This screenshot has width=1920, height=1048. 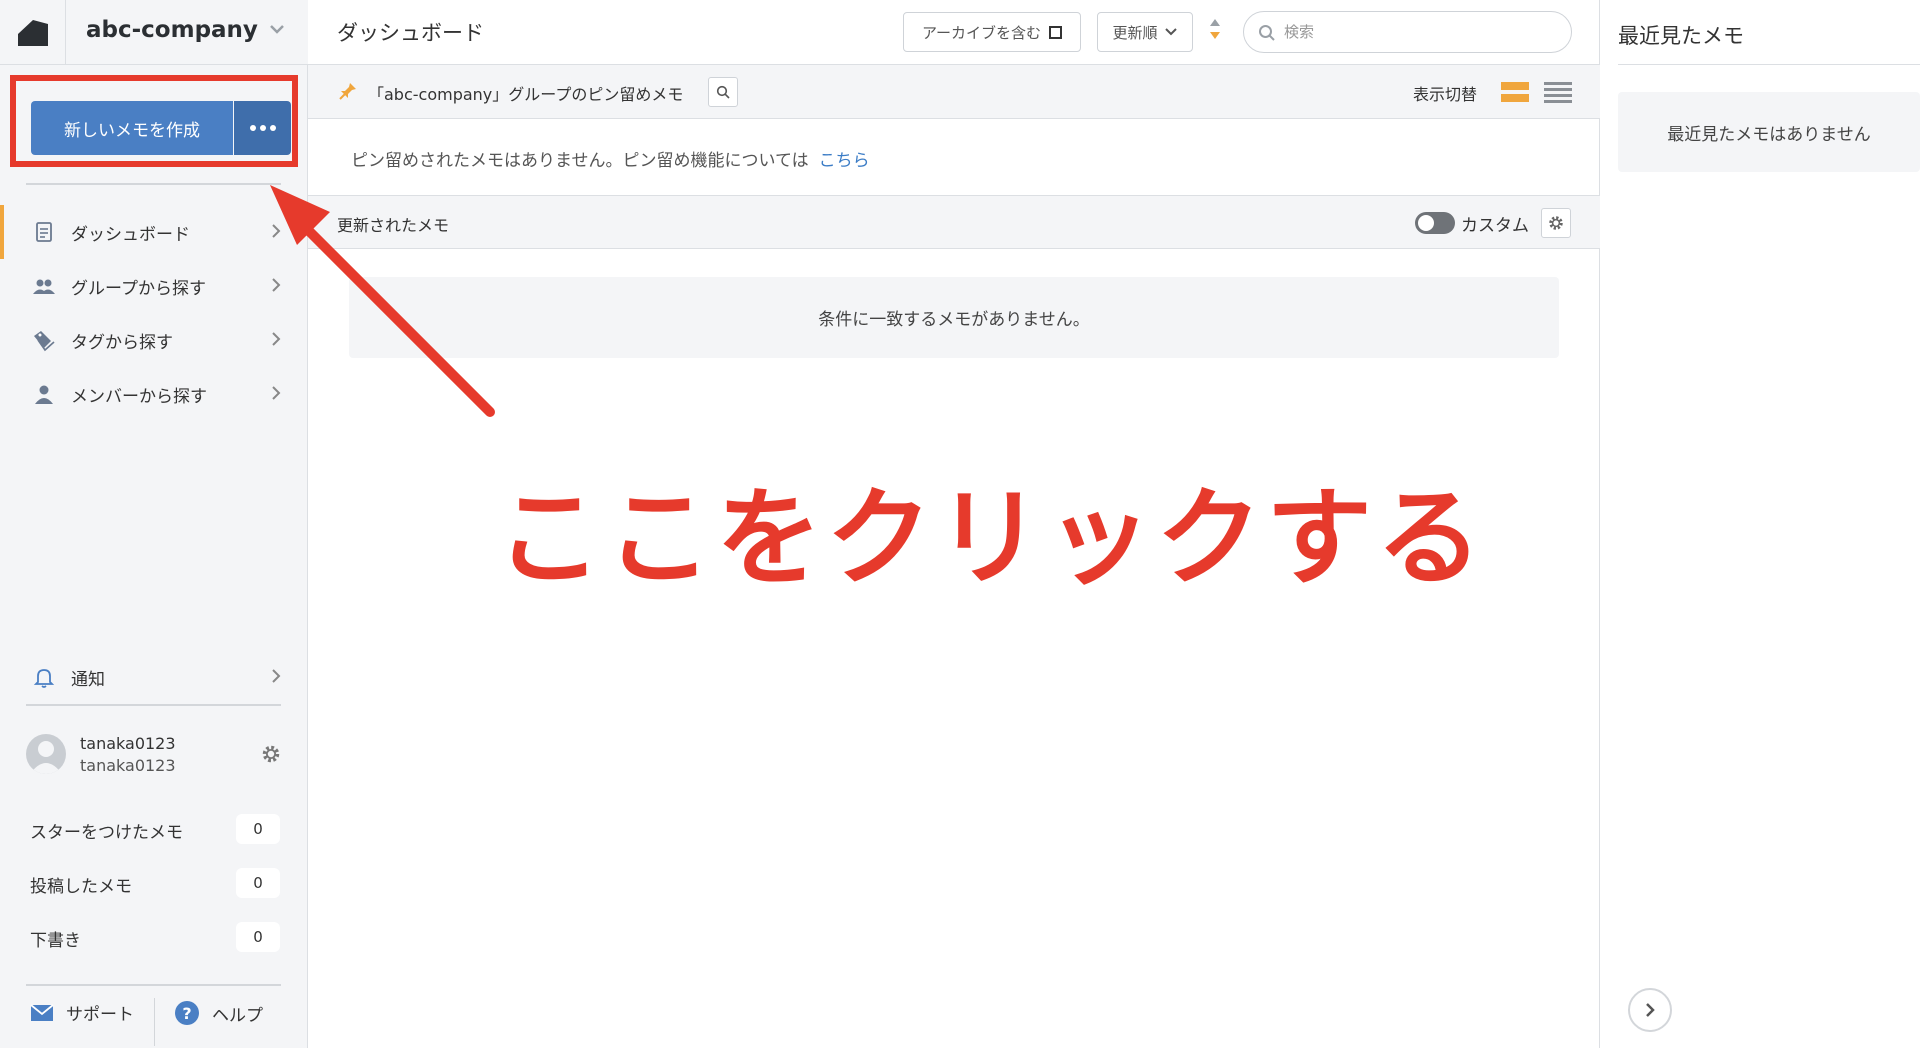 What do you see at coordinates (44, 394) in the screenshot?
I see `member-icon` at bounding box center [44, 394].